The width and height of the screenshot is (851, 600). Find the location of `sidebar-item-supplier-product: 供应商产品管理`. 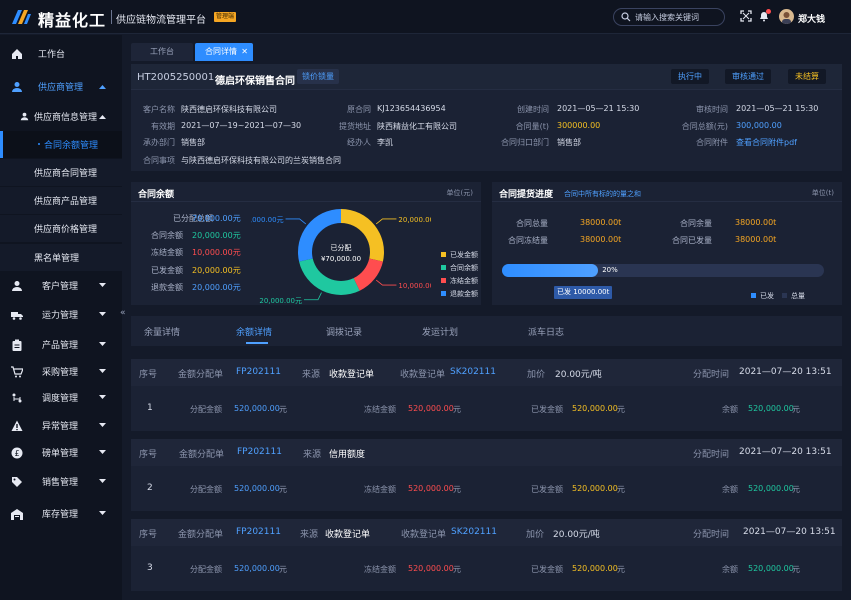

sidebar-item-supplier-product: 供应商产品管理 is located at coordinates (61, 200).